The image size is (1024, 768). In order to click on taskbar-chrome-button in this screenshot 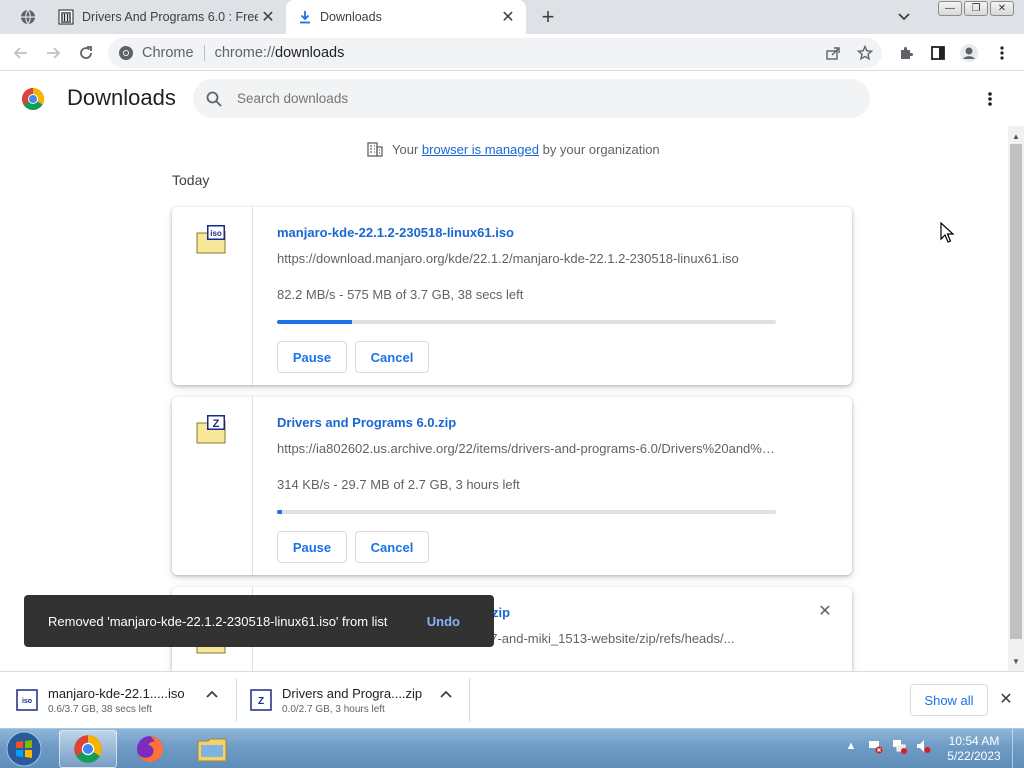, I will do `click(88, 749)`.